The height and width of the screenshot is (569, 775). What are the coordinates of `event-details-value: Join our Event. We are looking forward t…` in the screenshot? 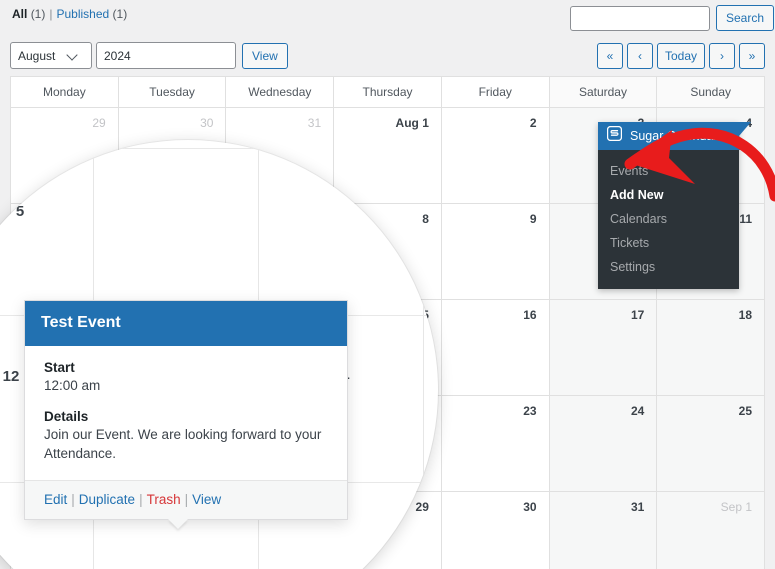 It's located at (183, 444).